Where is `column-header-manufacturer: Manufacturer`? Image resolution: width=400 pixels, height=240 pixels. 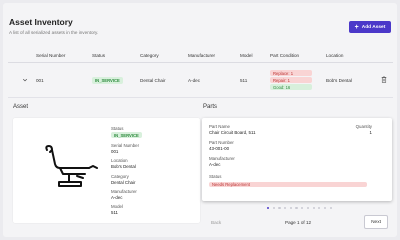
column-header-manufacturer: Manufacturer is located at coordinates (201, 55).